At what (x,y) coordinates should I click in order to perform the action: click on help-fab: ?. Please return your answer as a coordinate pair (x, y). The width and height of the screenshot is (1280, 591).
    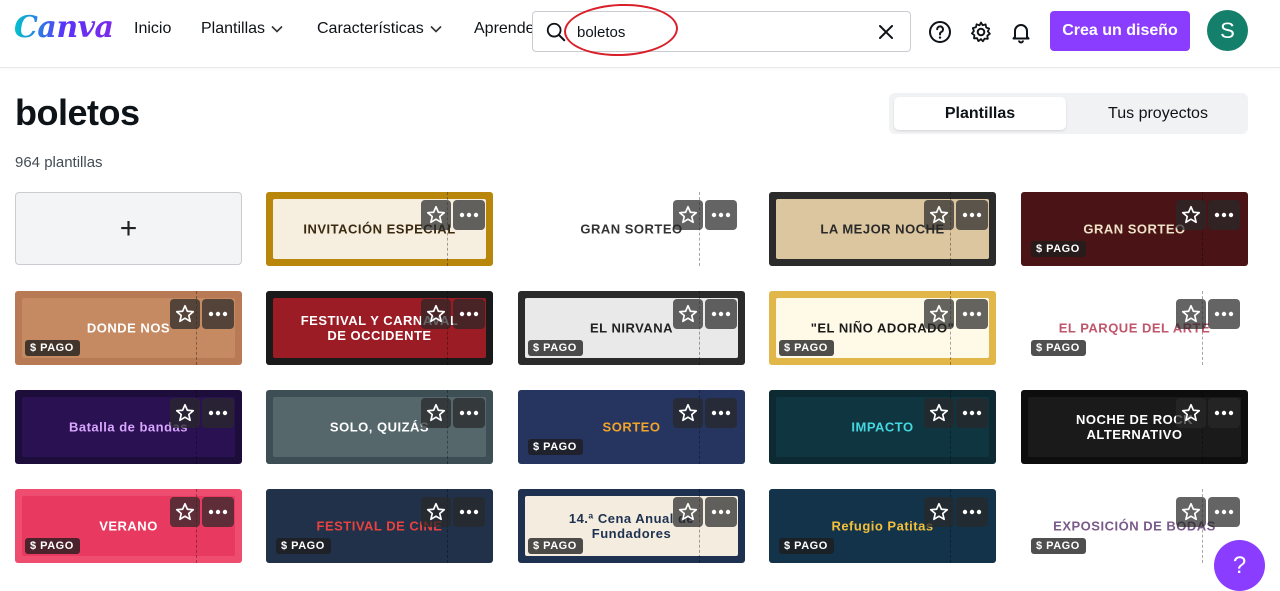
    Looking at the image, I should click on (1239, 565).